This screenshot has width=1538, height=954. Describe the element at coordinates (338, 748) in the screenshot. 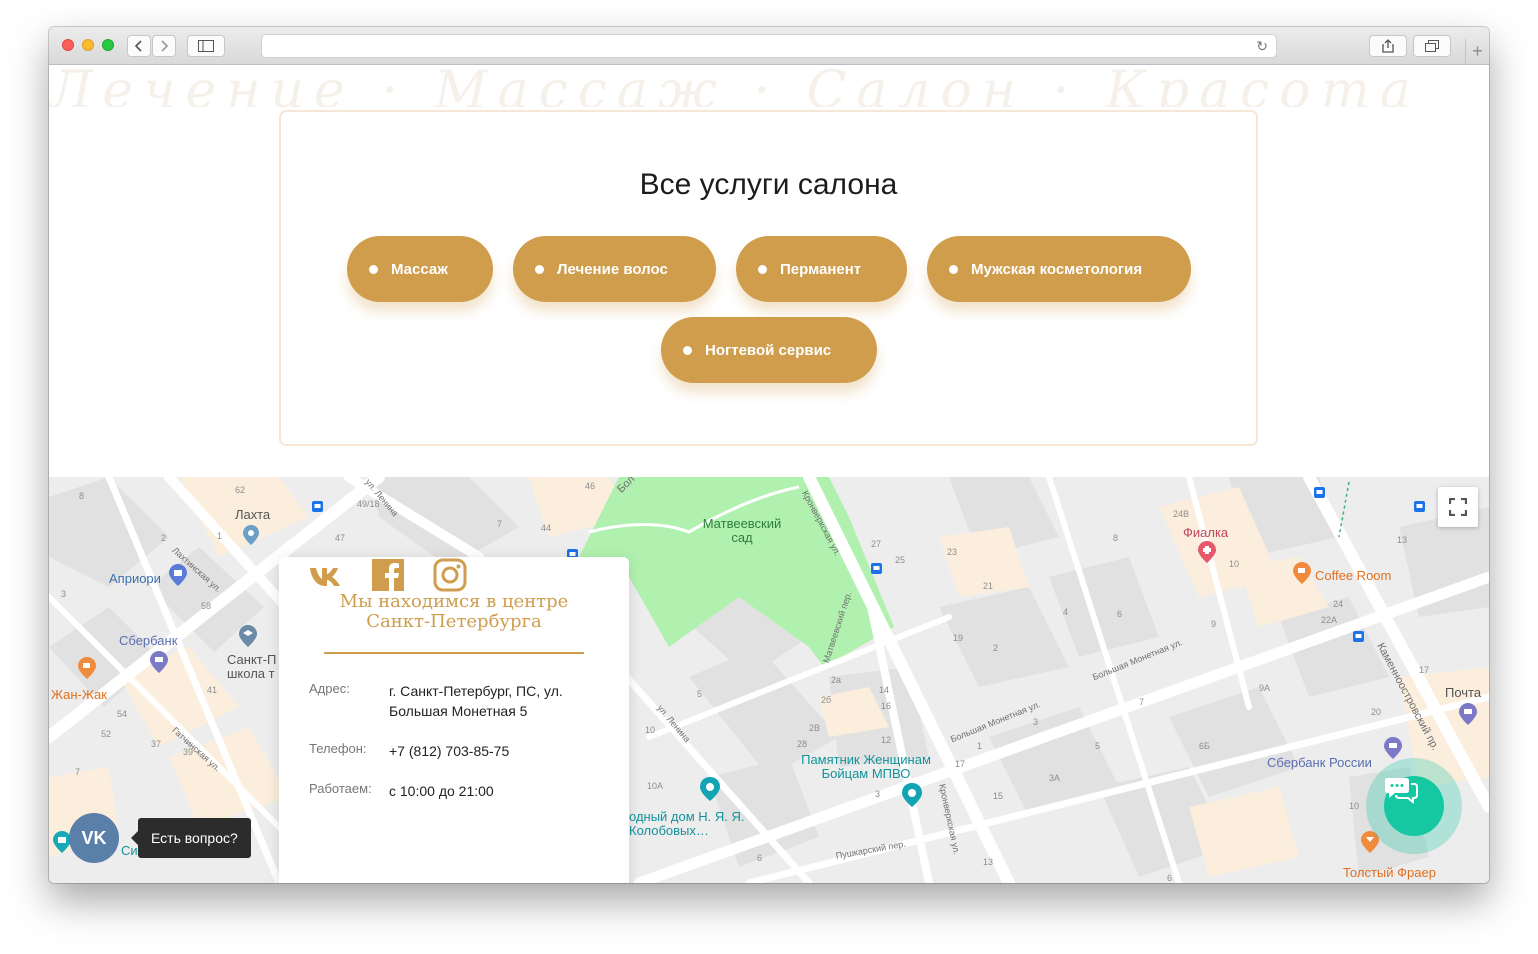

I see `phone-label: Телефон:` at that location.